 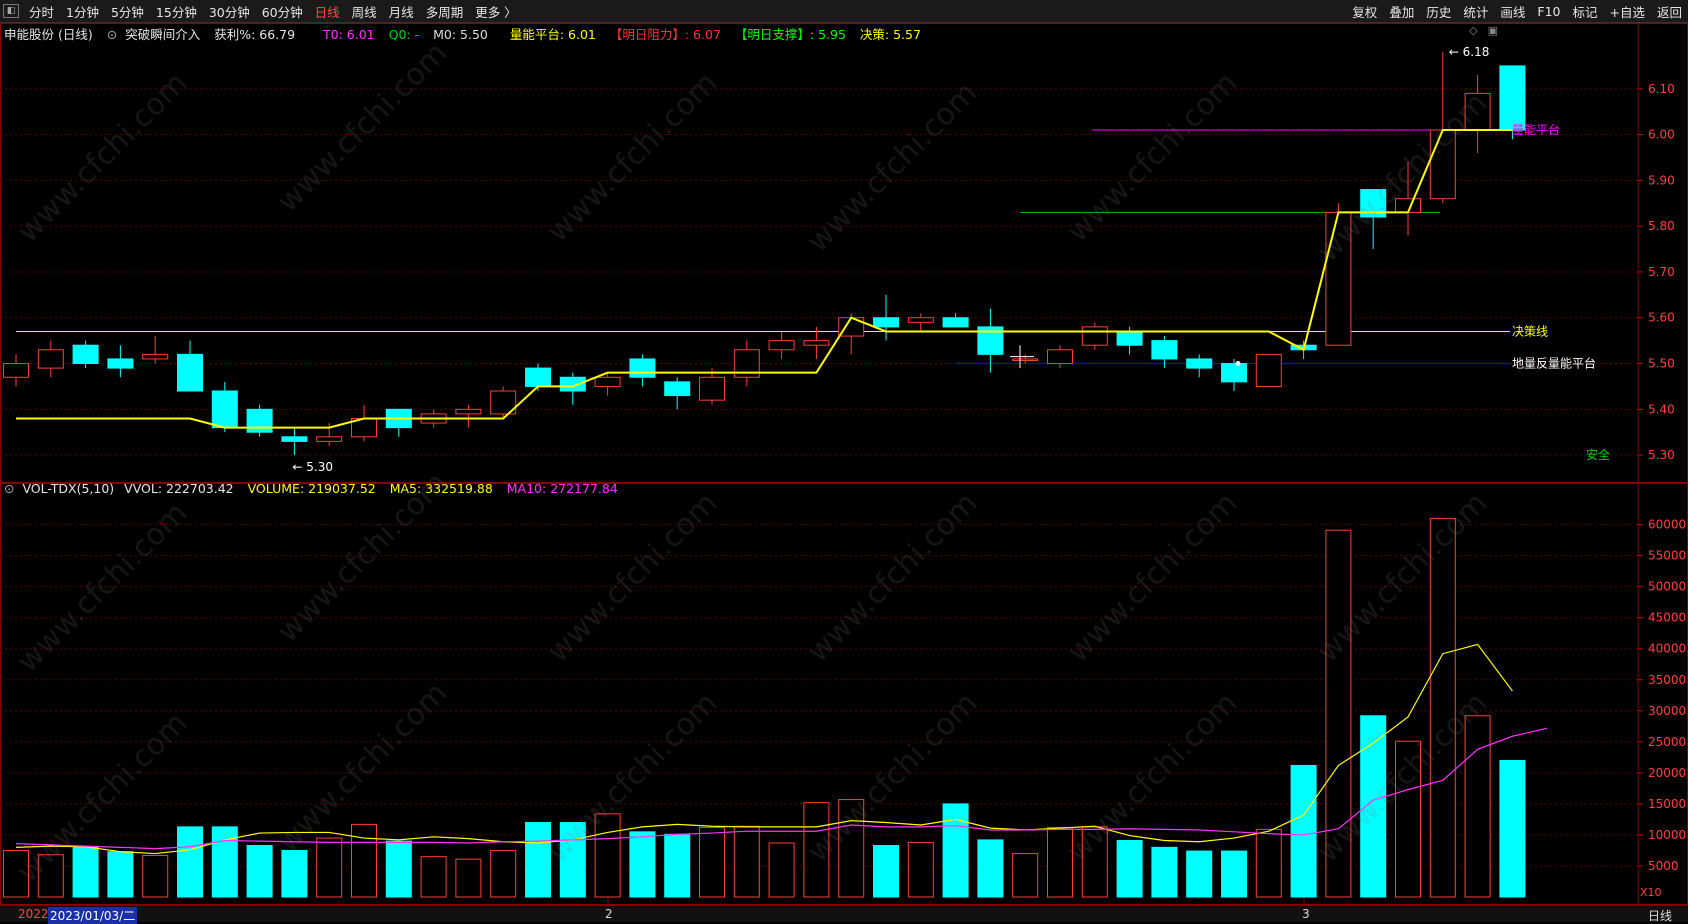 I want to click on profit-value: 获利%: 66.79, so click(x=255, y=34).